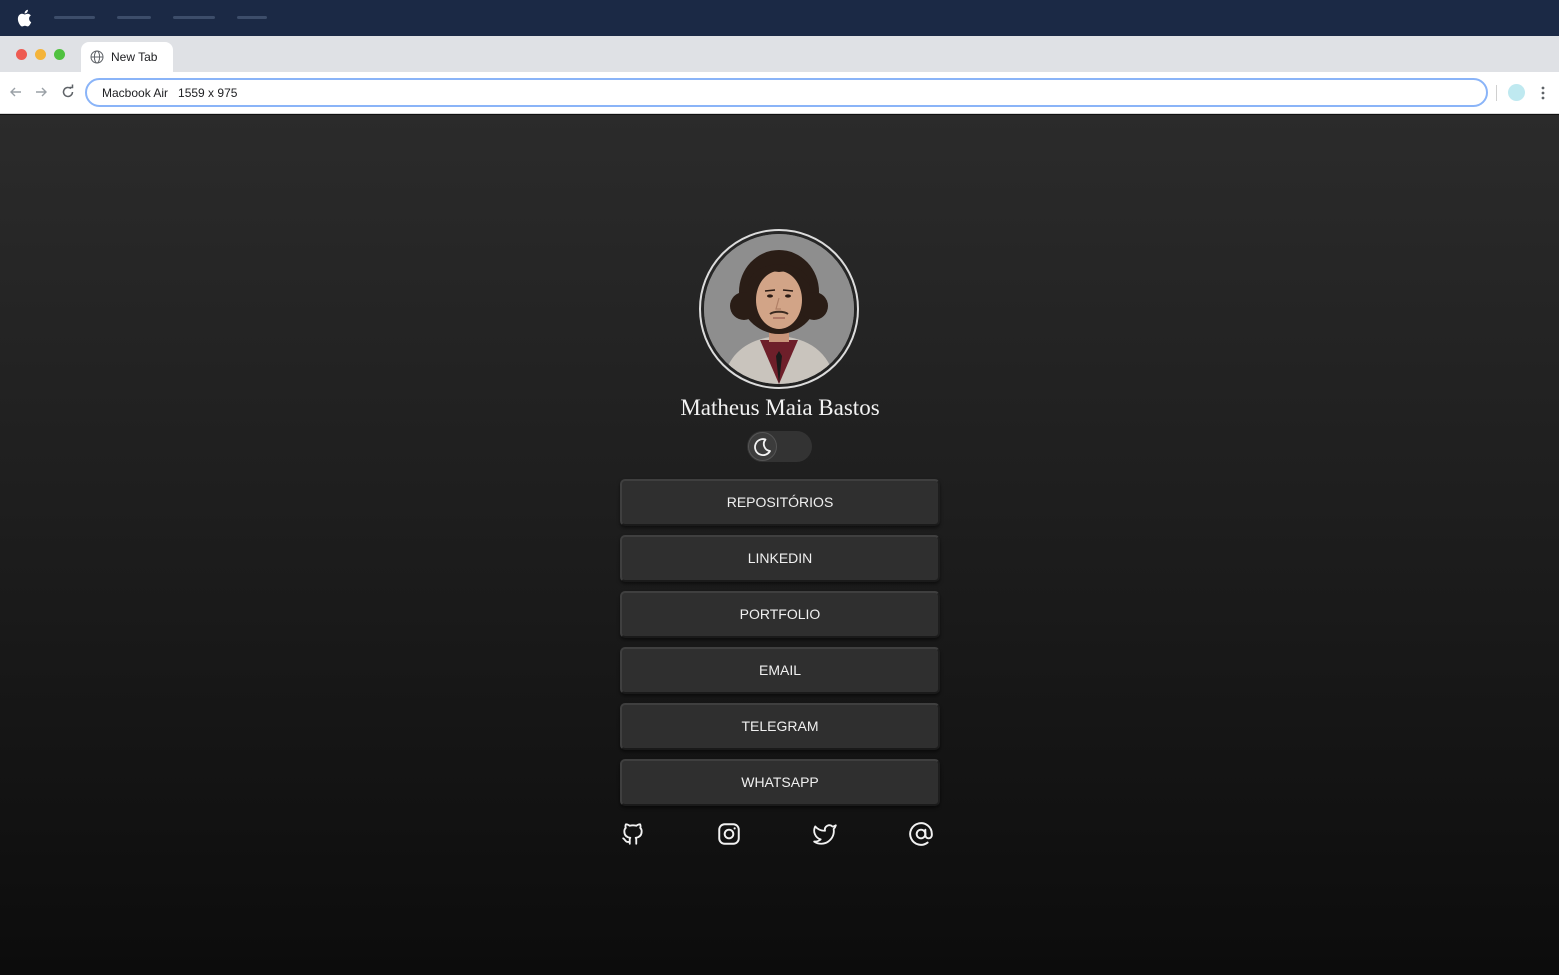 The height and width of the screenshot is (975, 1559). What do you see at coordinates (1516, 92) in the screenshot?
I see `profile-avatar-button` at bounding box center [1516, 92].